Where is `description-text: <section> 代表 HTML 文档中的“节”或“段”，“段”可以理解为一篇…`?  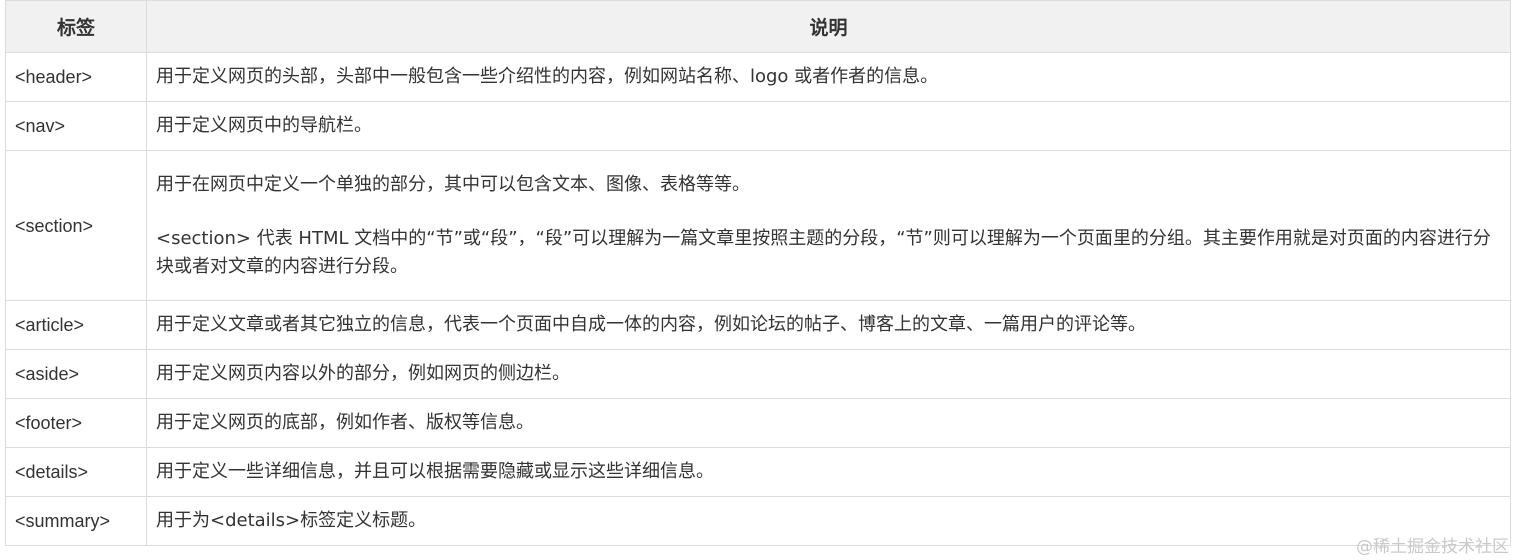 description-text: <section> 代表 HTML 文档中的“节”或“段”，“段”可以理解为一篇… is located at coordinates (823, 252).